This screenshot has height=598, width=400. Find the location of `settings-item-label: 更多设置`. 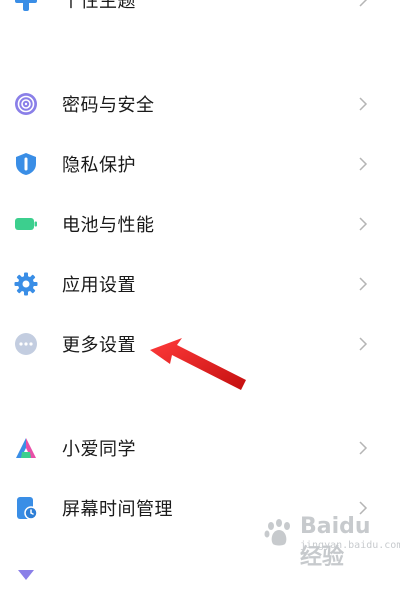

settings-item-label: 更多设置 is located at coordinates (99, 345).